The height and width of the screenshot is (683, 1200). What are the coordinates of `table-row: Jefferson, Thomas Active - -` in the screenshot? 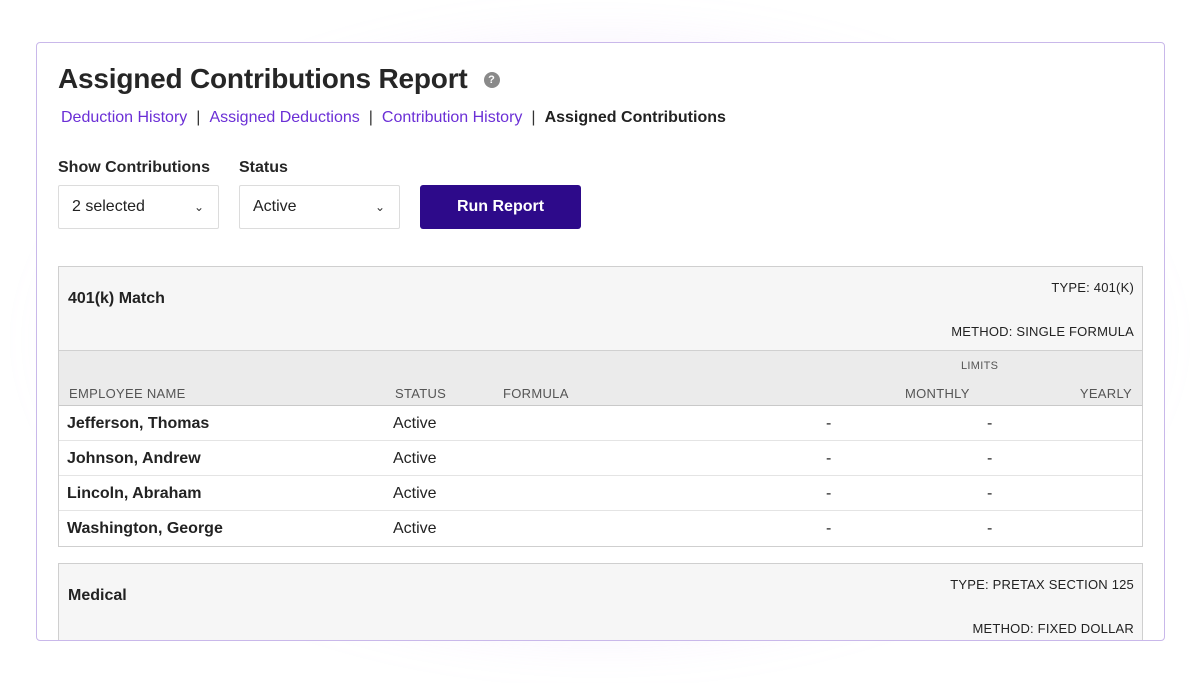 It's located at (600, 423).